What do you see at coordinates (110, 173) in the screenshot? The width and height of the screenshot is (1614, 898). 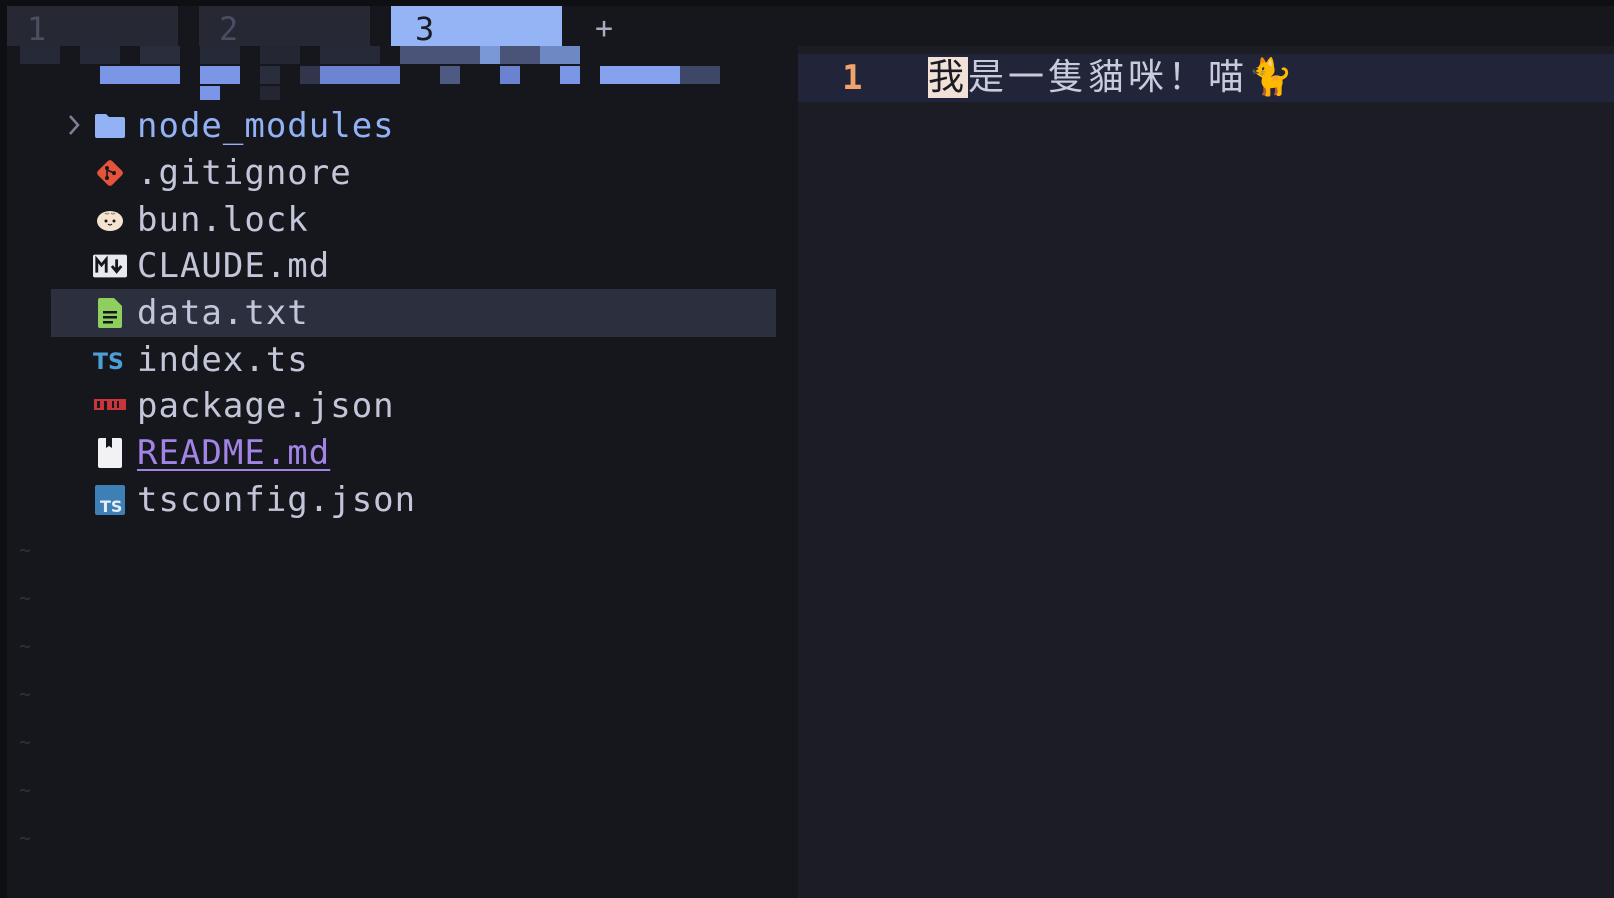 I see `git-icon` at bounding box center [110, 173].